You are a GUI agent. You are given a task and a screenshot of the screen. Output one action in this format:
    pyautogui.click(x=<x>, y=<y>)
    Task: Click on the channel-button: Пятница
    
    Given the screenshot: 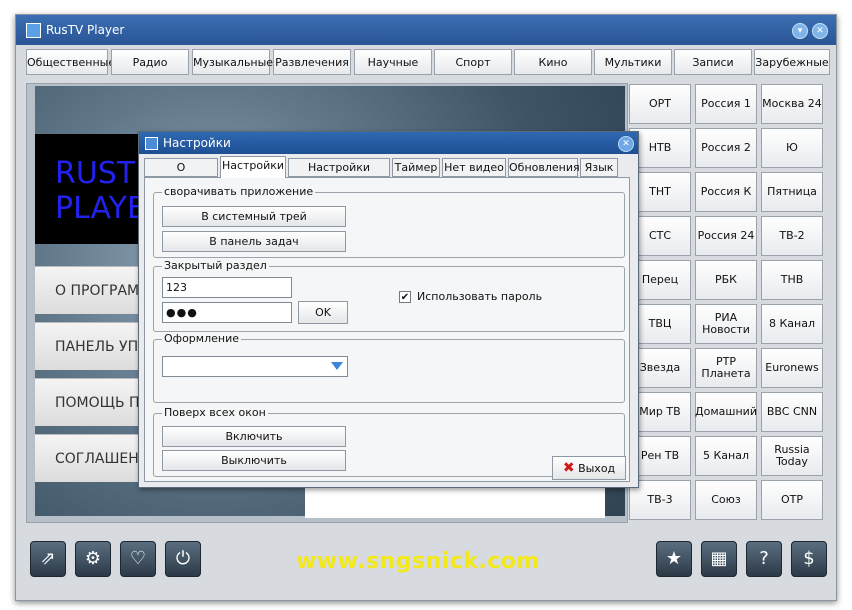 What is the action you would take?
    pyautogui.click(x=792, y=192)
    